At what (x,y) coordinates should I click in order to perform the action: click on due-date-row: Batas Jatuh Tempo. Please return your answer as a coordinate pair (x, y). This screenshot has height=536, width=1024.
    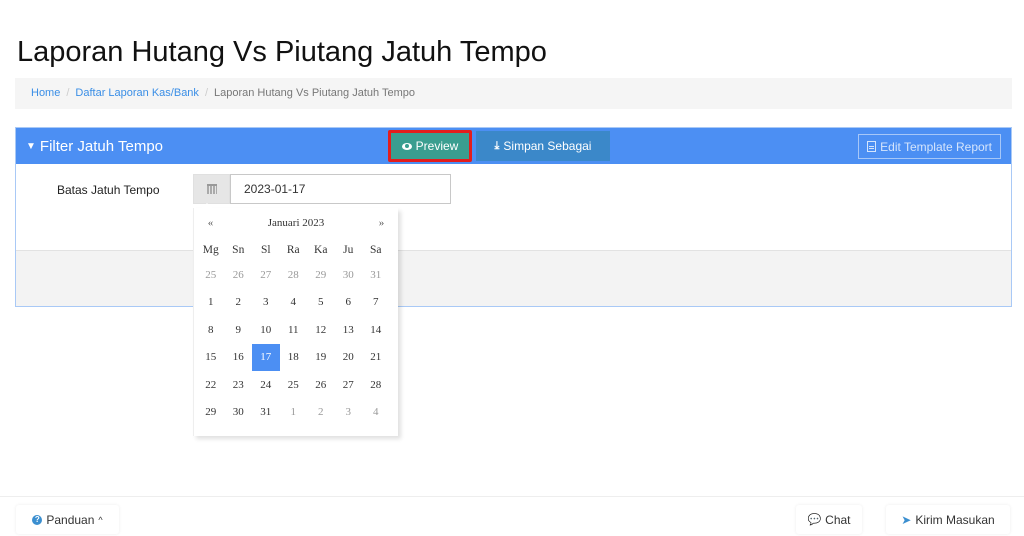
    Looking at the image, I should click on (513, 189).